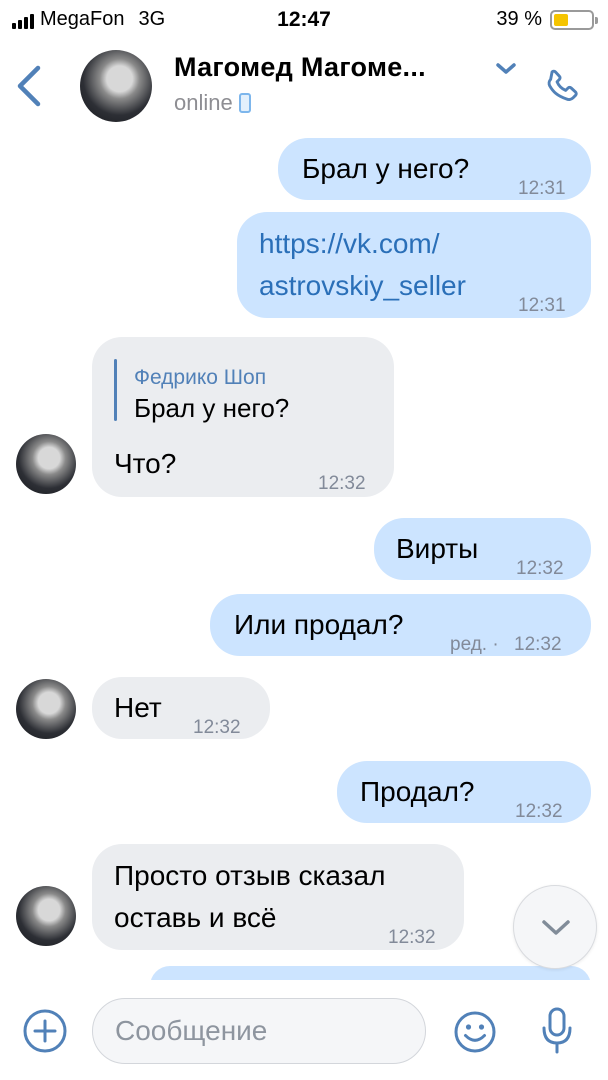 This screenshot has height=1080, width=608. What do you see at coordinates (115, 390) in the screenshot?
I see `reply-indicator` at bounding box center [115, 390].